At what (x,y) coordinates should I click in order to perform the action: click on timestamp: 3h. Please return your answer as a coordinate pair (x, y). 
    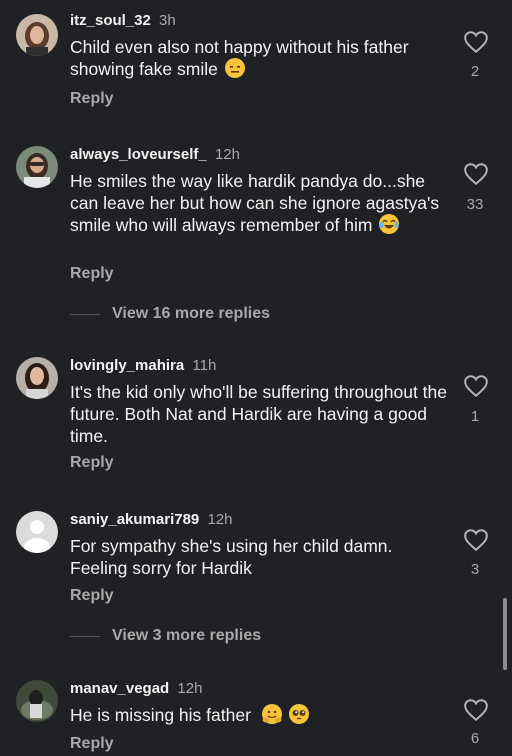
    Looking at the image, I should click on (167, 20).